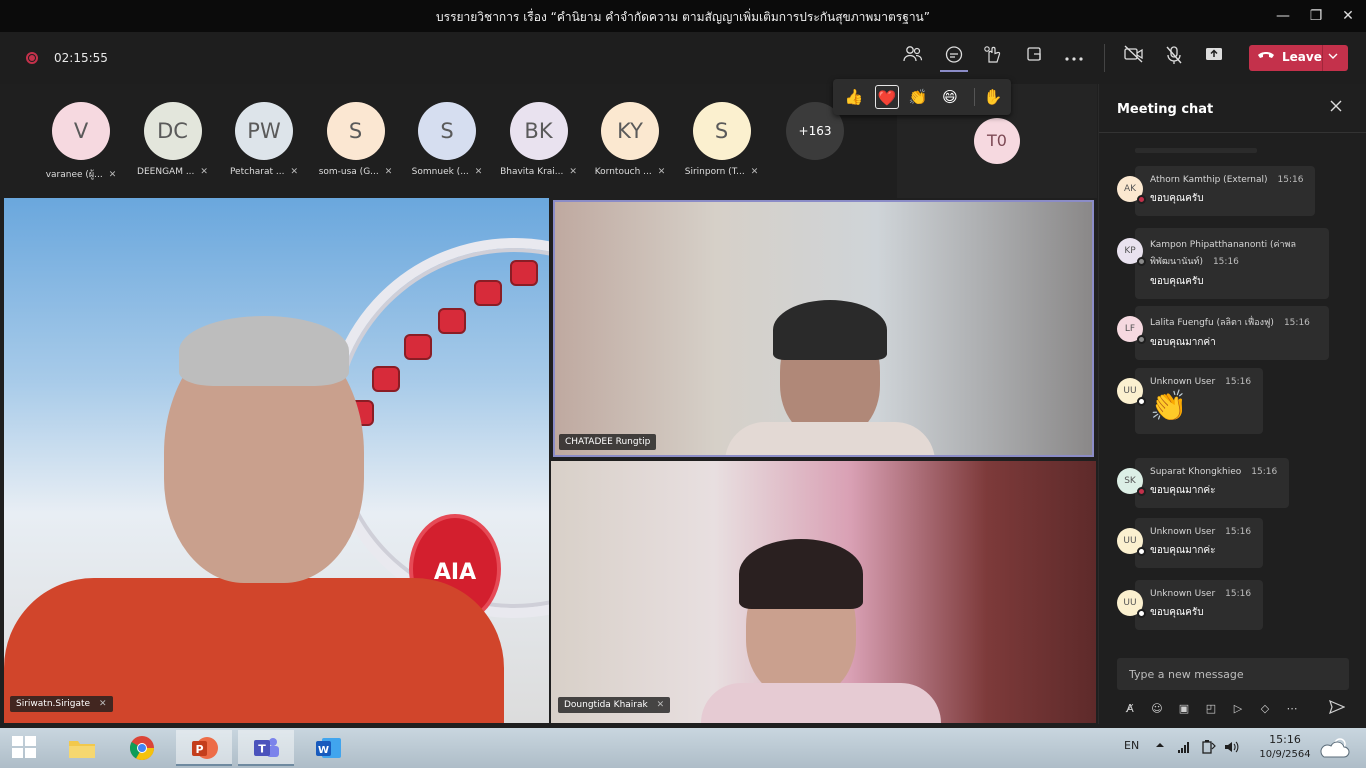  What do you see at coordinates (722, 172) in the screenshot?
I see `participant-name: Sirinporn (T... ✕` at bounding box center [722, 172].